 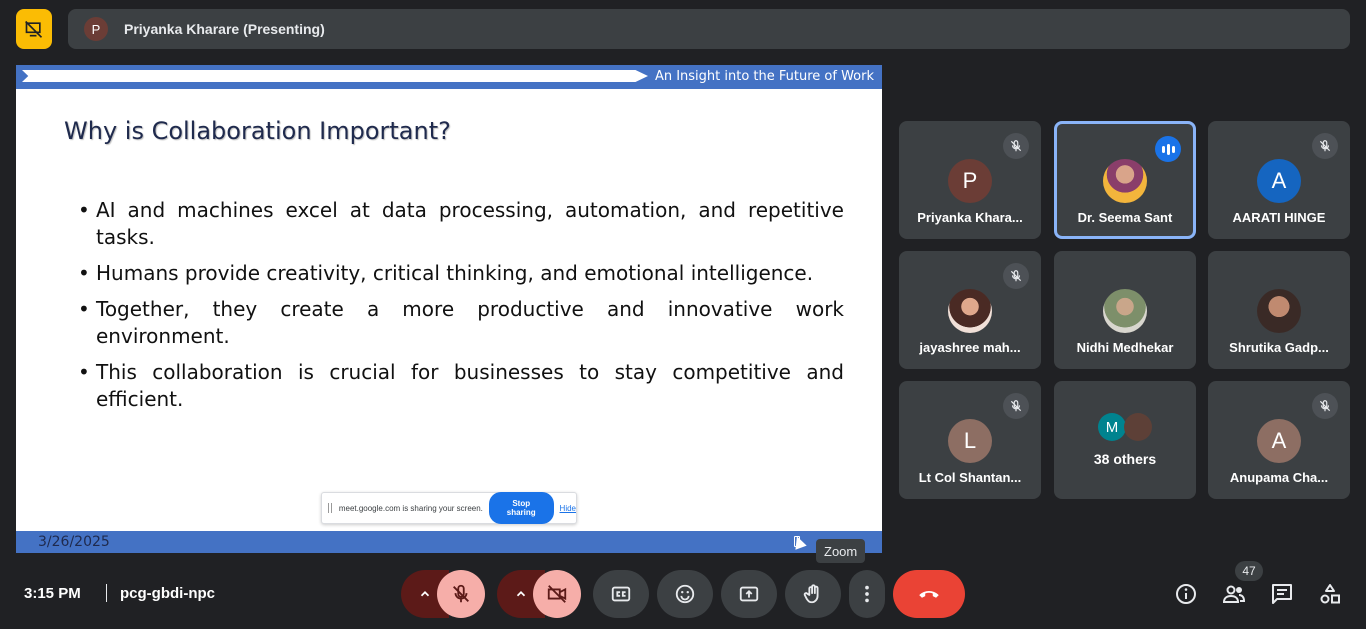 What do you see at coordinates (841, 551) in the screenshot?
I see `zoom-tooltip: Zoom` at bounding box center [841, 551].